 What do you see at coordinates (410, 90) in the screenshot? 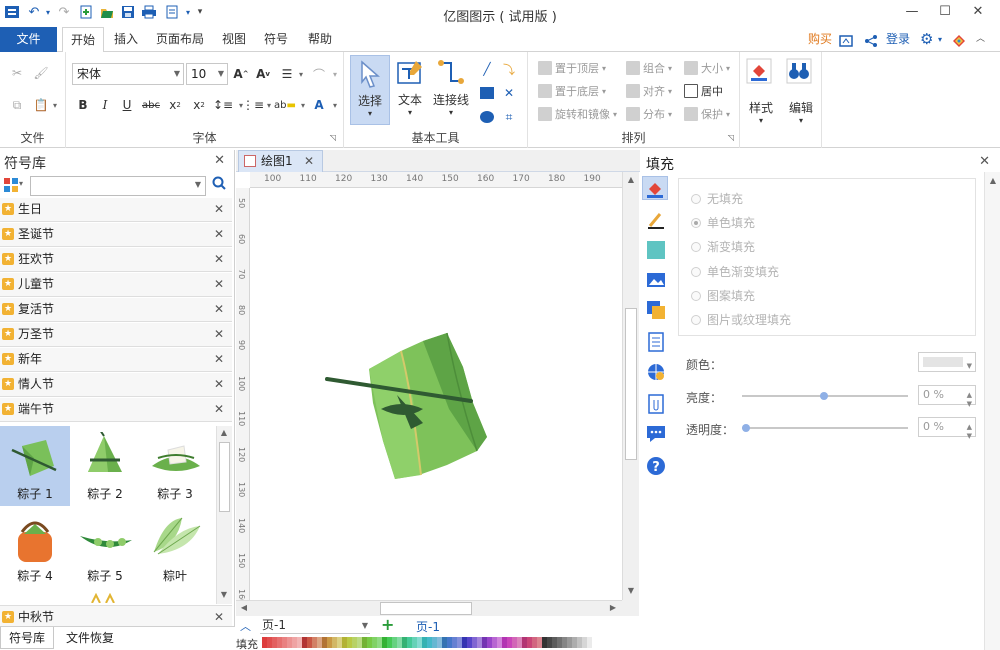
I see `text-tool-button: 文本 ▾` at bounding box center [410, 90].